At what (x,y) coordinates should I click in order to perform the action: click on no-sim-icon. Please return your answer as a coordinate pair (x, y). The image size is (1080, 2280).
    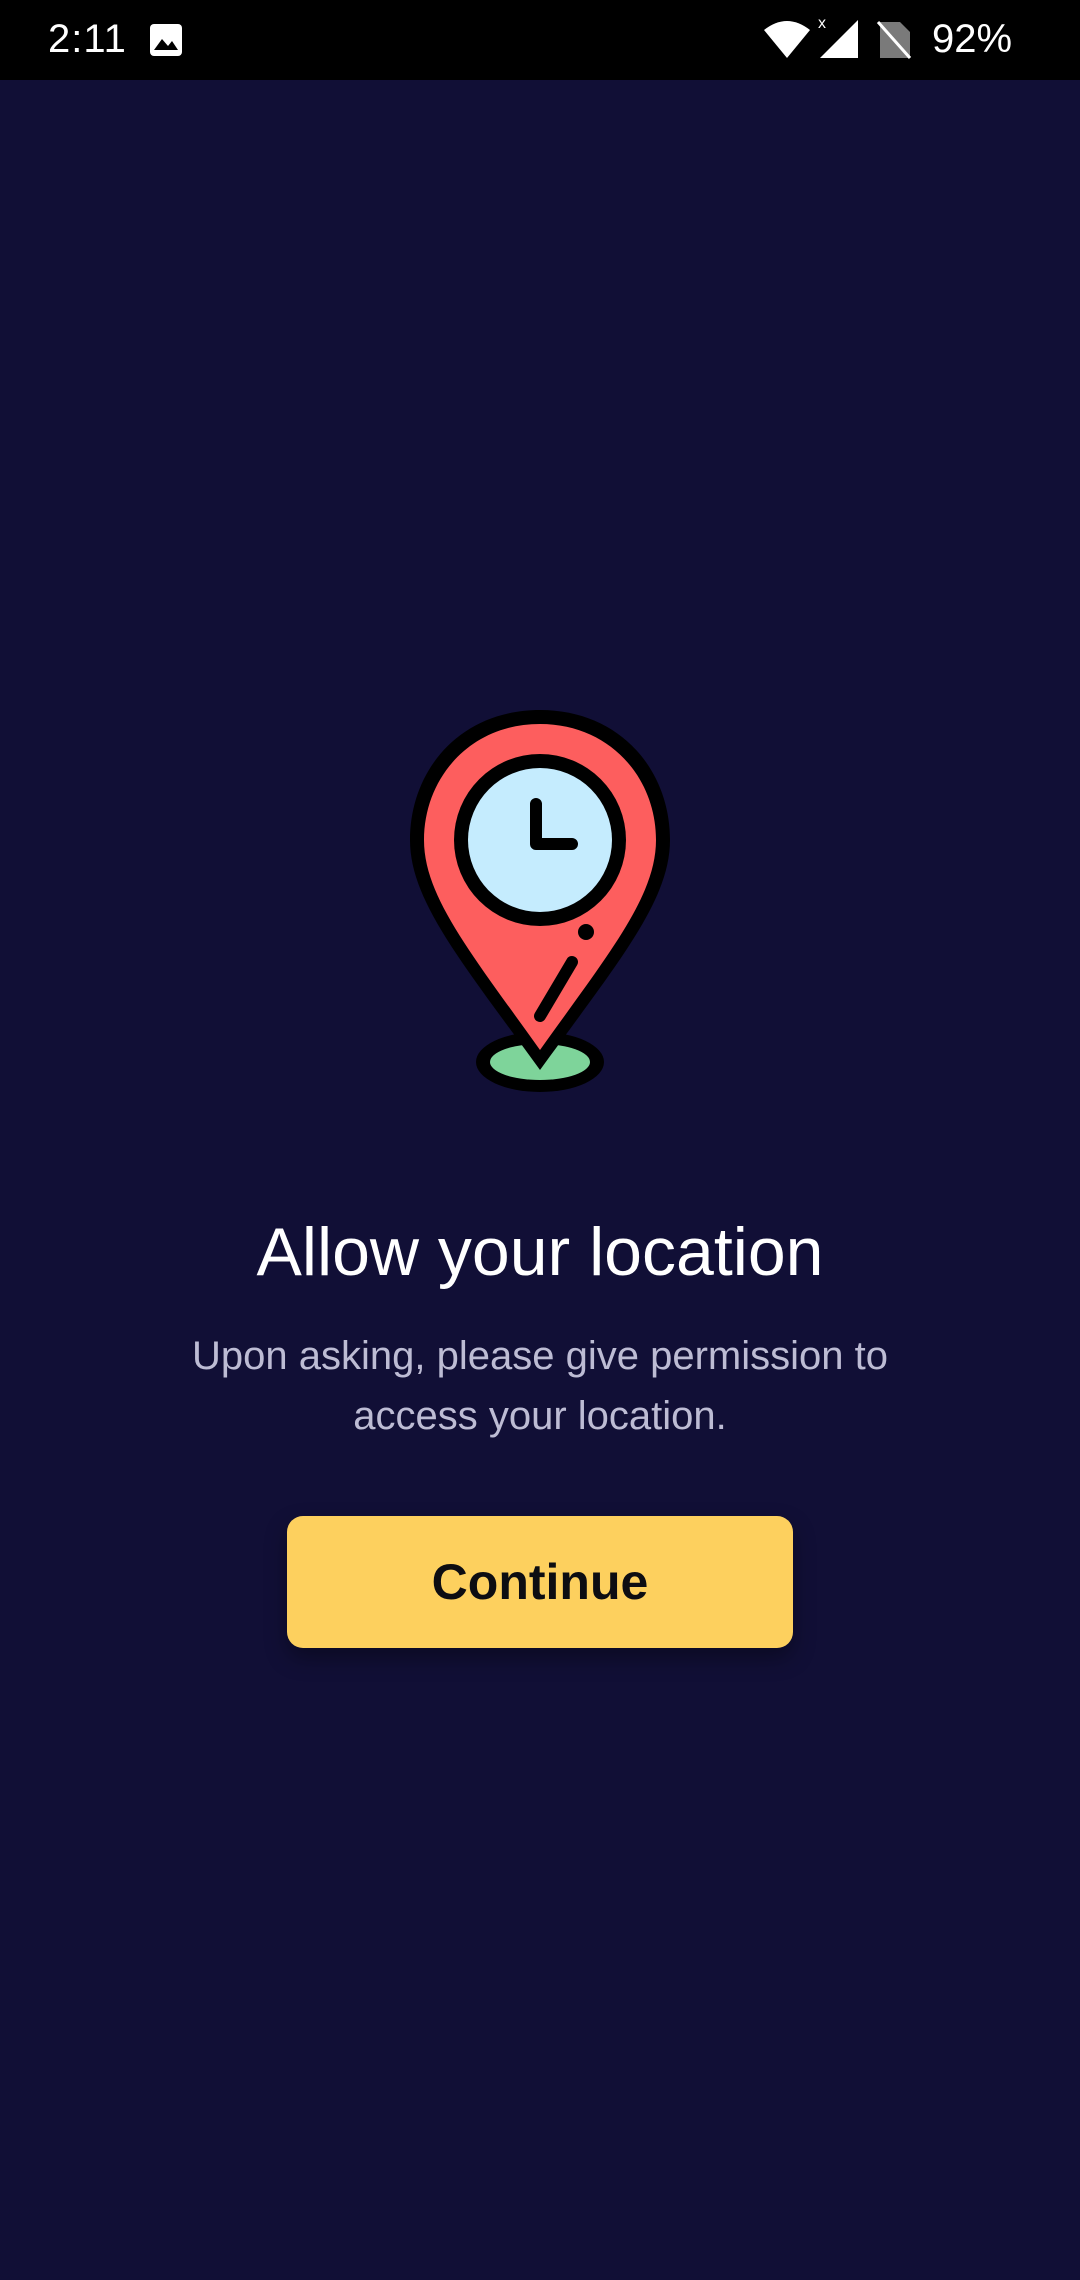
    Looking at the image, I should click on (894, 40).